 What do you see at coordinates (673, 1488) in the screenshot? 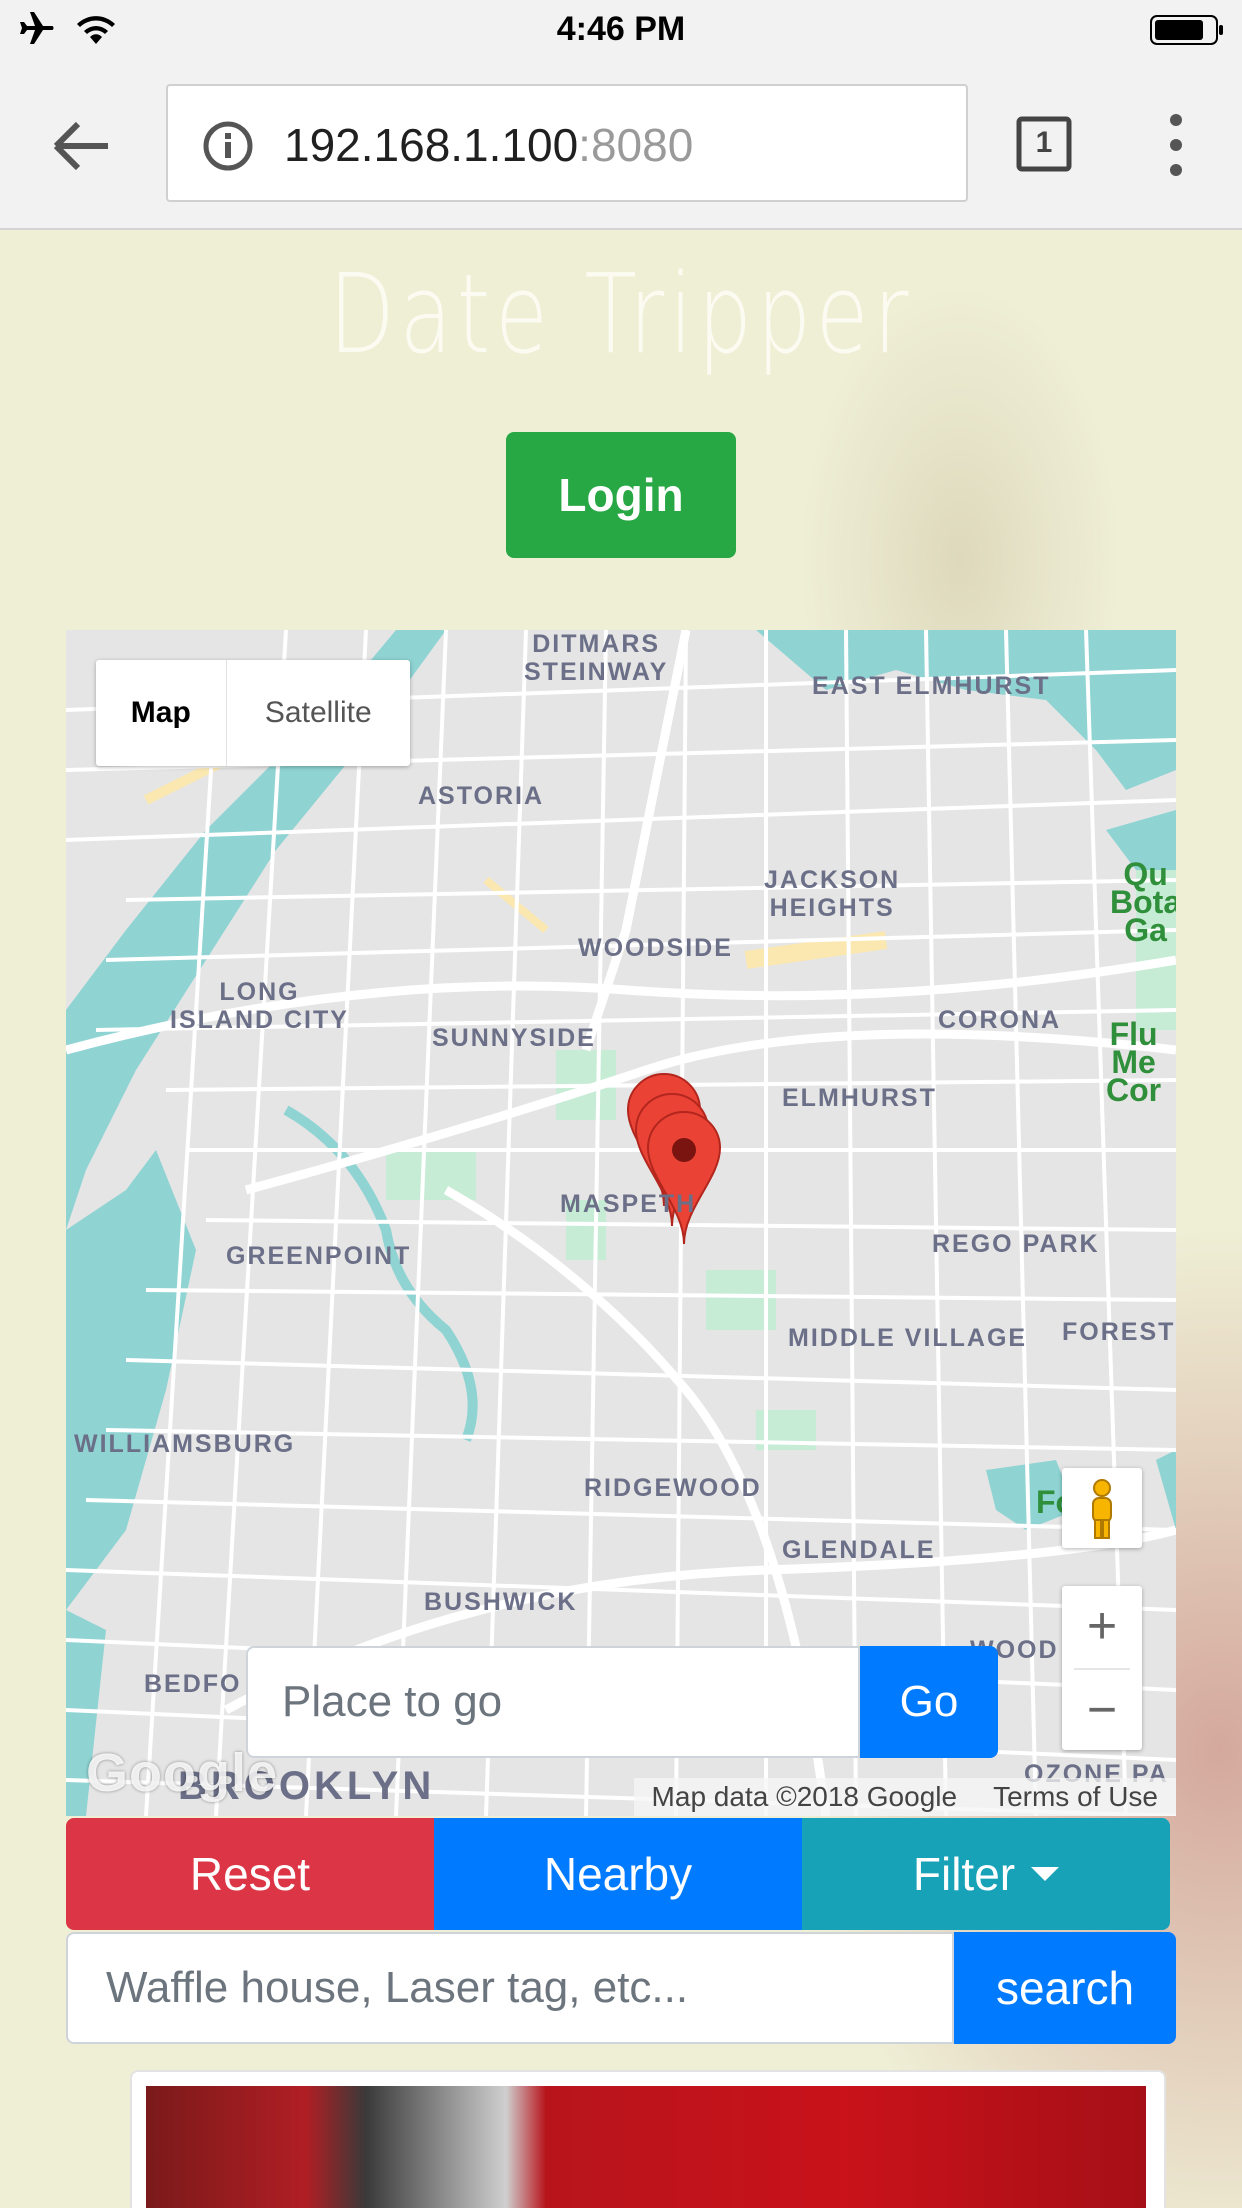
I see `map-label-ridgewood: RIDGEWOOD` at bounding box center [673, 1488].